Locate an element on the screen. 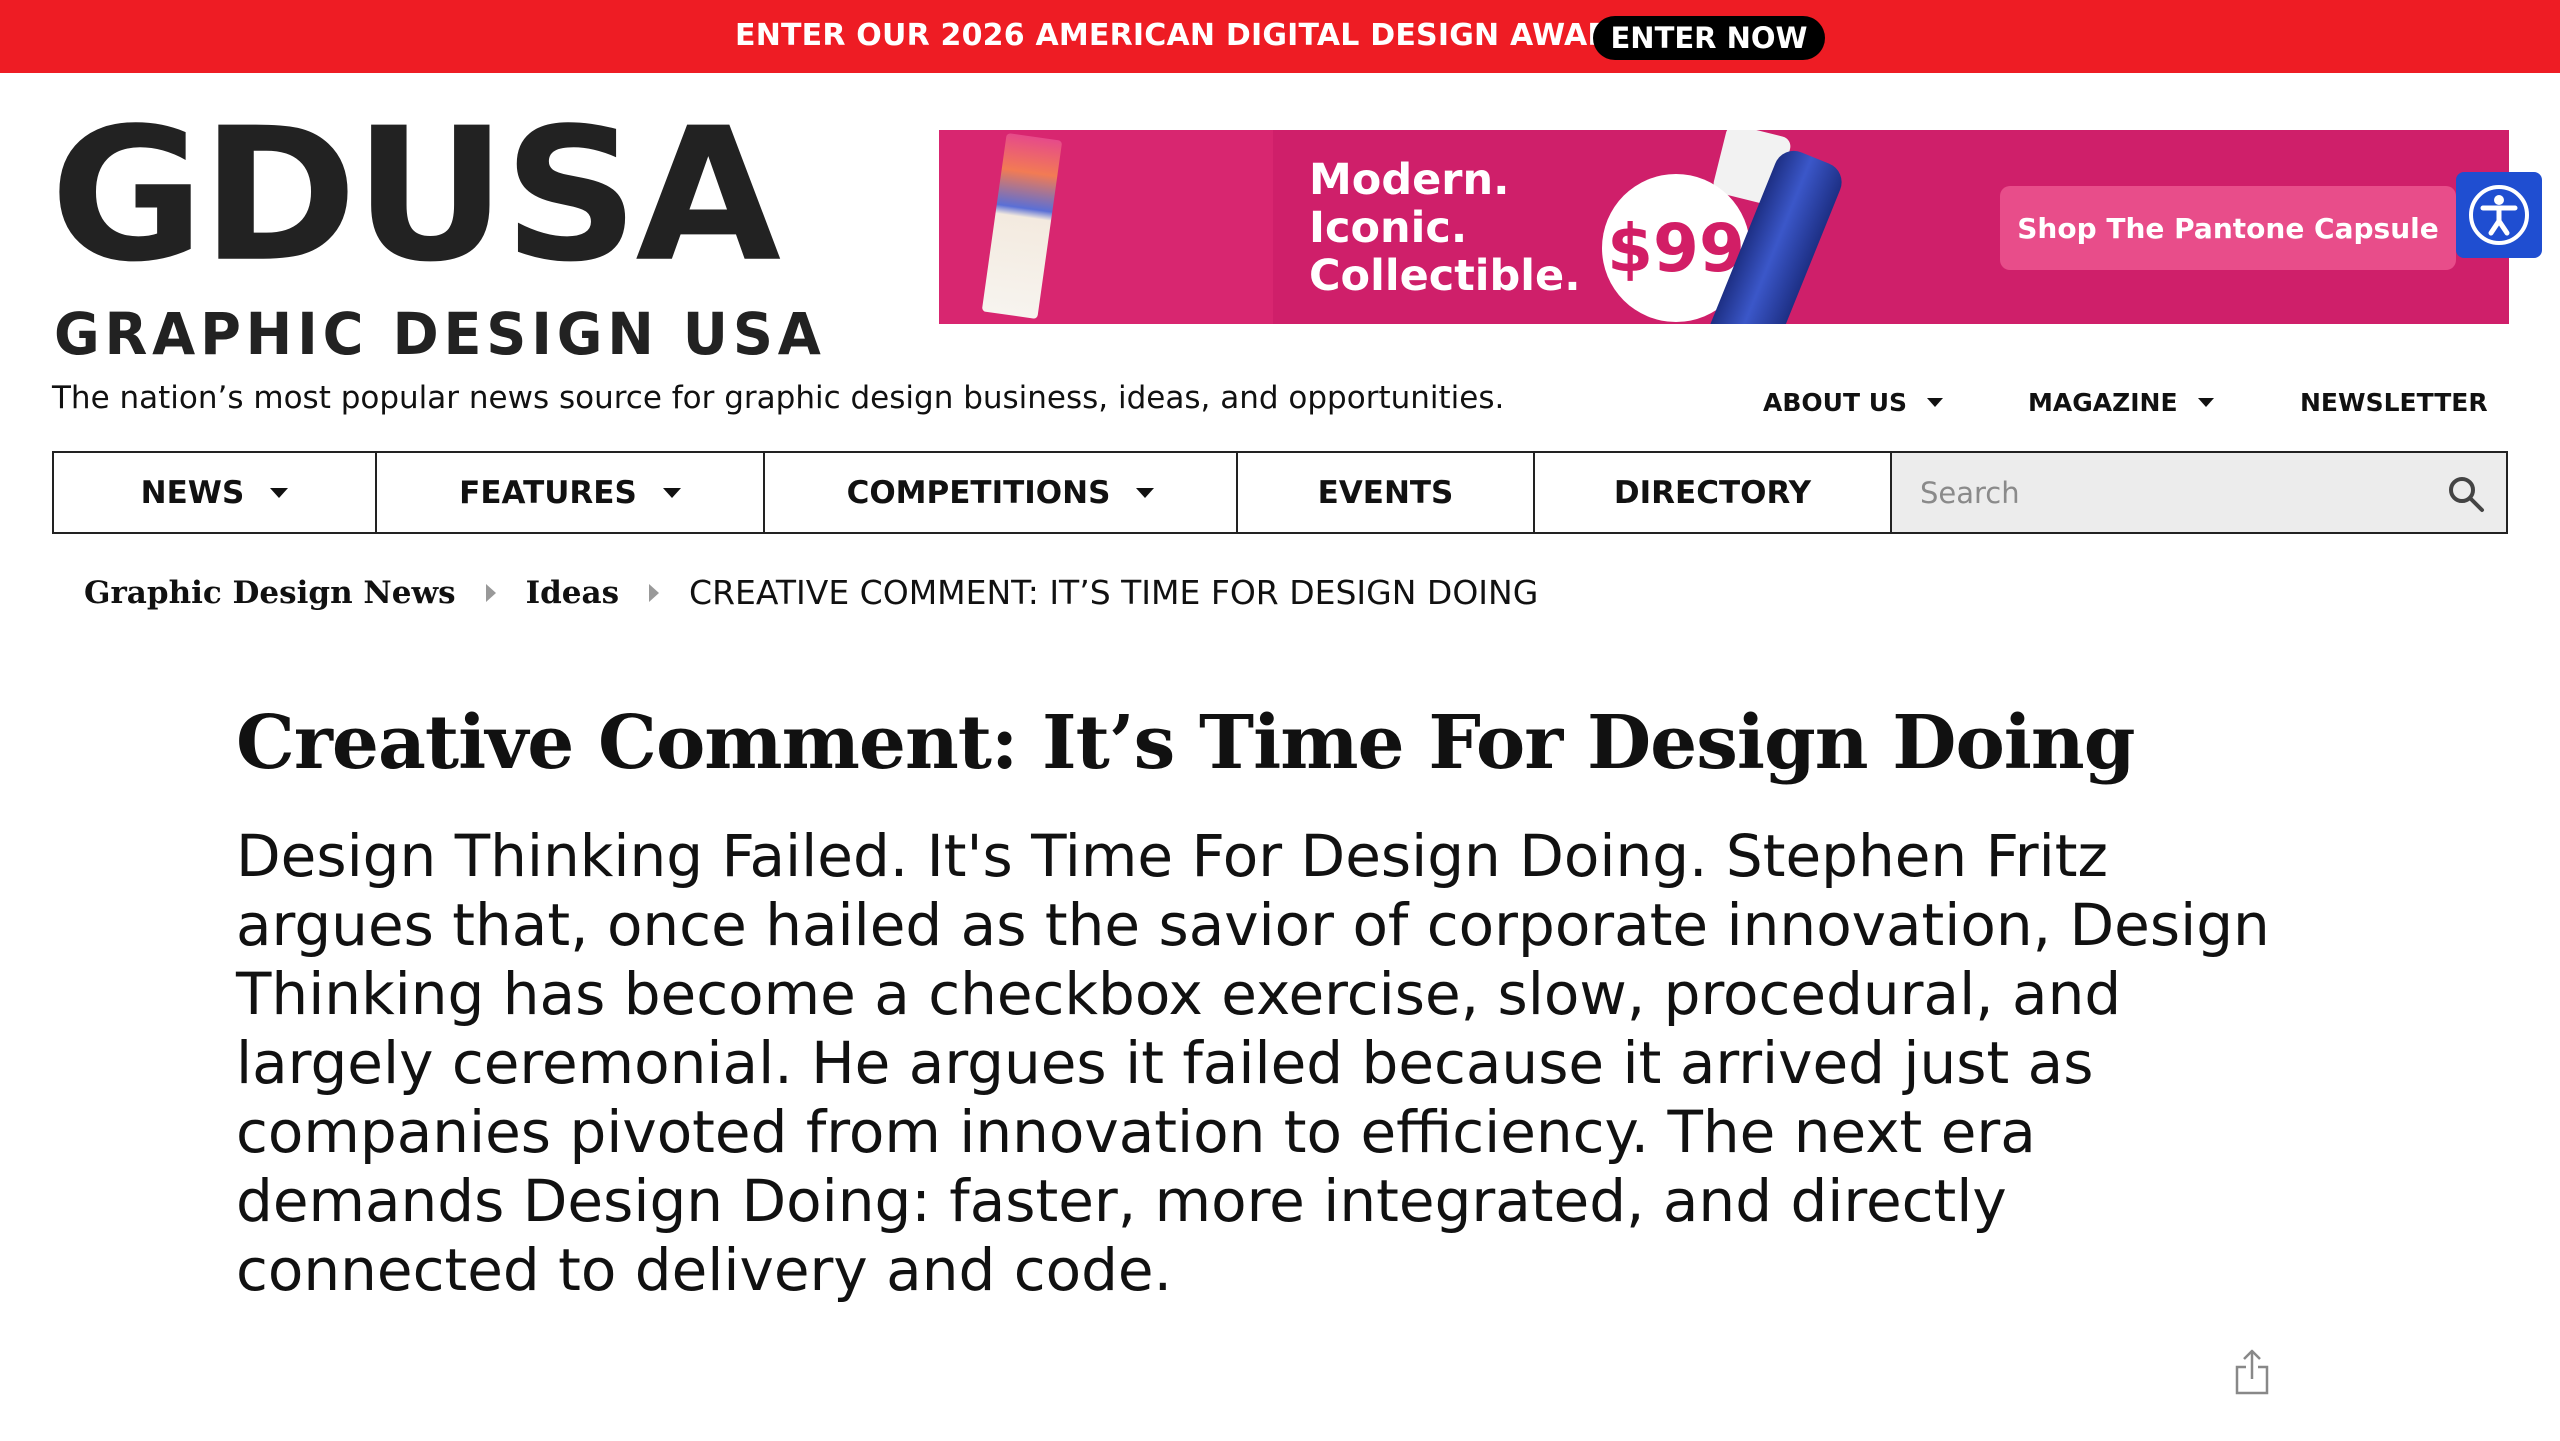  nav-label: MAGAZINE is located at coordinates (2103, 402).